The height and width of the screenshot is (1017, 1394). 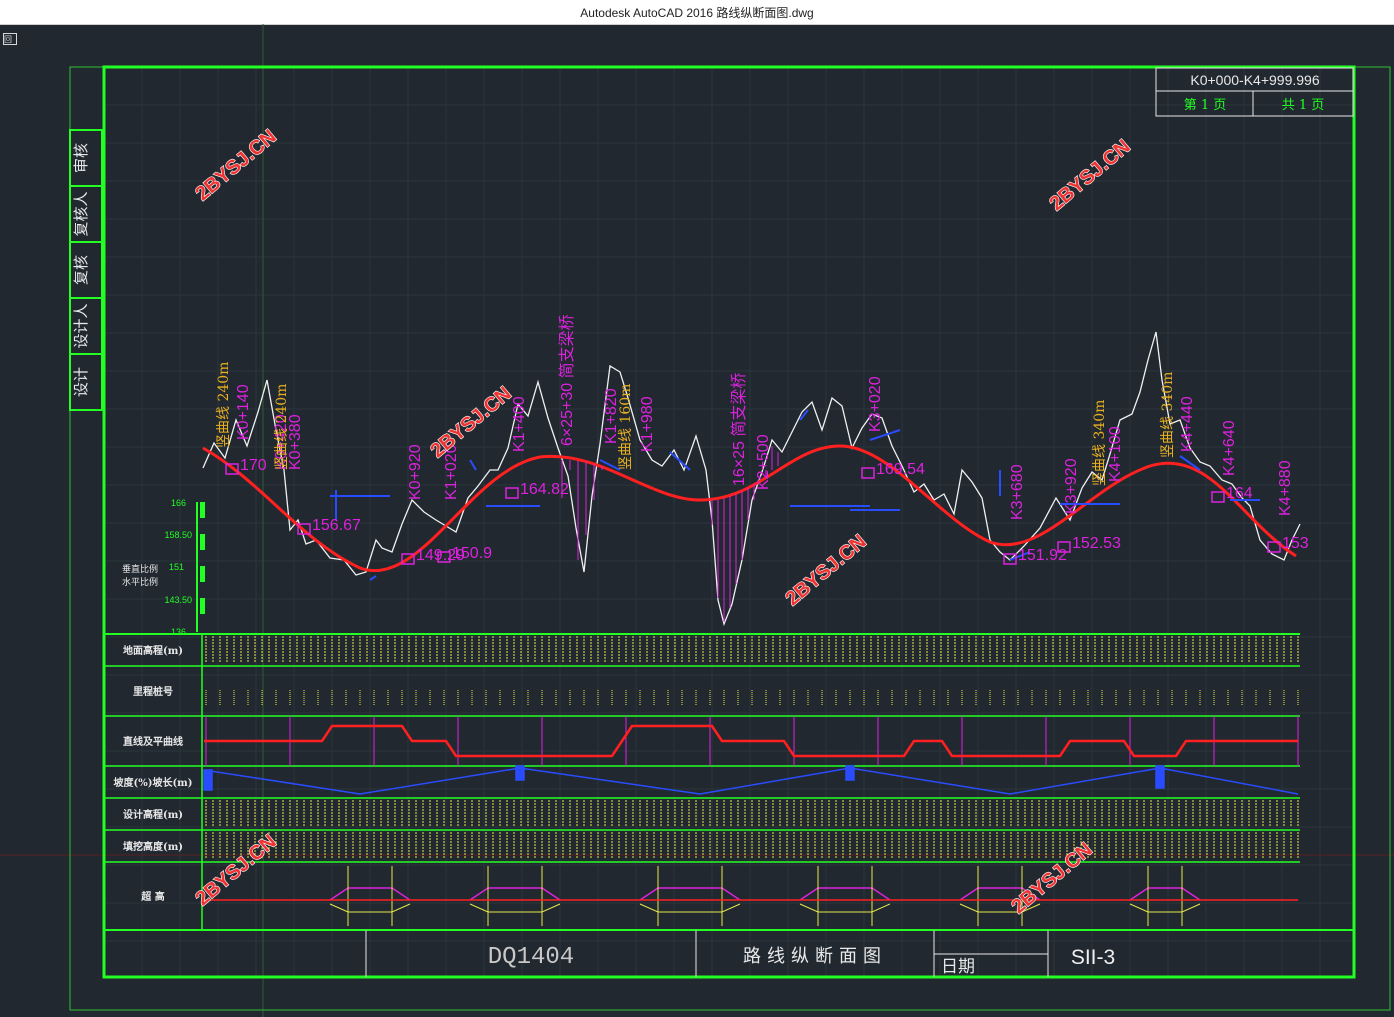 I want to click on side-label-design: 设计, so click(x=81, y=382).